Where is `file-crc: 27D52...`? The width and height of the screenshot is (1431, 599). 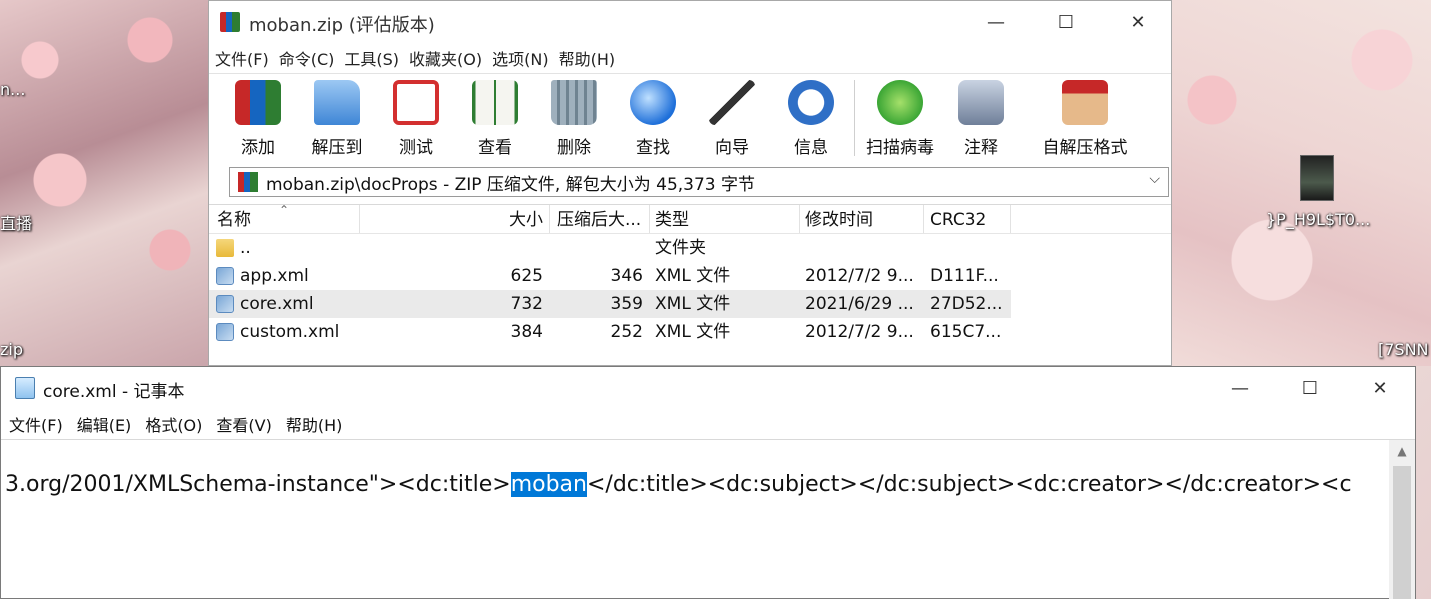
file-crc: 27D52... is located at coordinates (966, 304).